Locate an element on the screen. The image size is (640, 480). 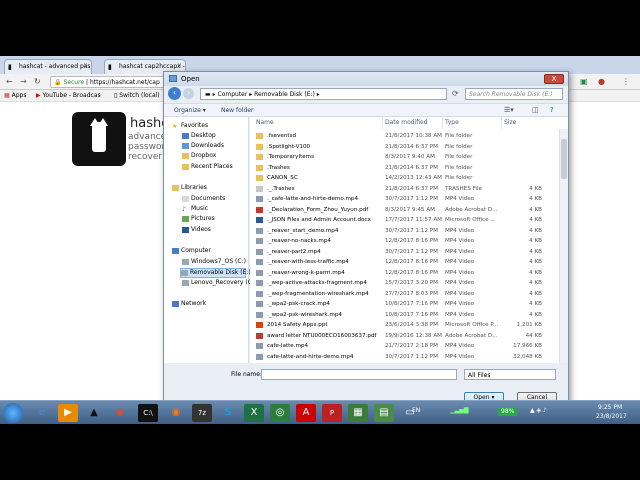
file-row: .fseventsd 21/8/2017 10:38 AM File folder is located at coordinates (400, 136).